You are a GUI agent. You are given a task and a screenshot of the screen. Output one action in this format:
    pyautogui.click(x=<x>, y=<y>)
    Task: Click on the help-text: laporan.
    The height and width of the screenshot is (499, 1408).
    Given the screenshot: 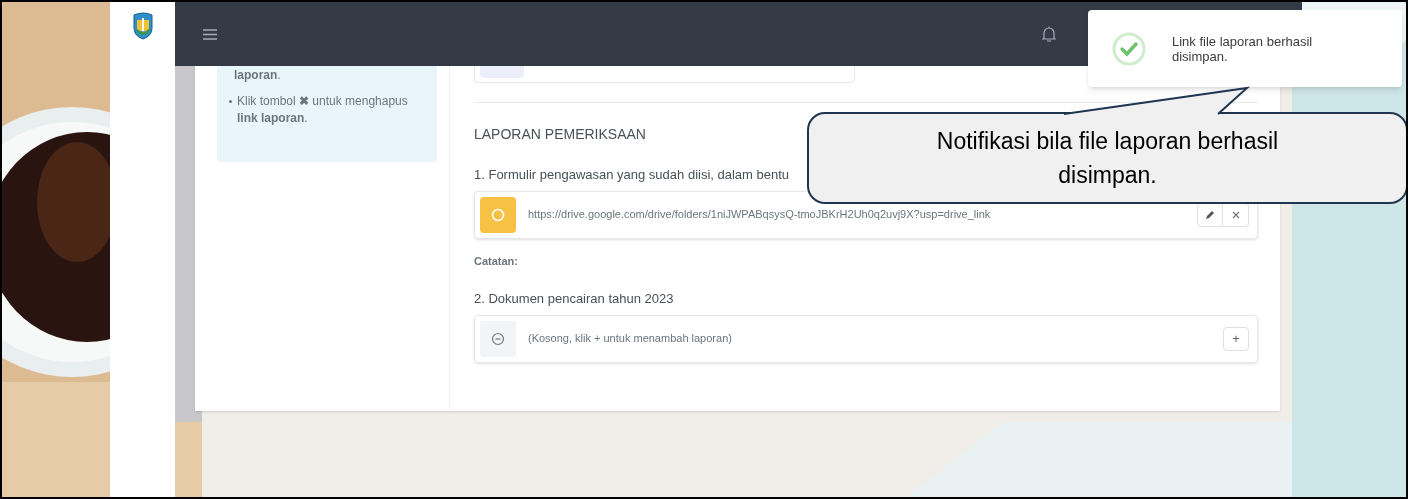 What is the action you would take?
    pyautogui.click(x=257, y=75)
    